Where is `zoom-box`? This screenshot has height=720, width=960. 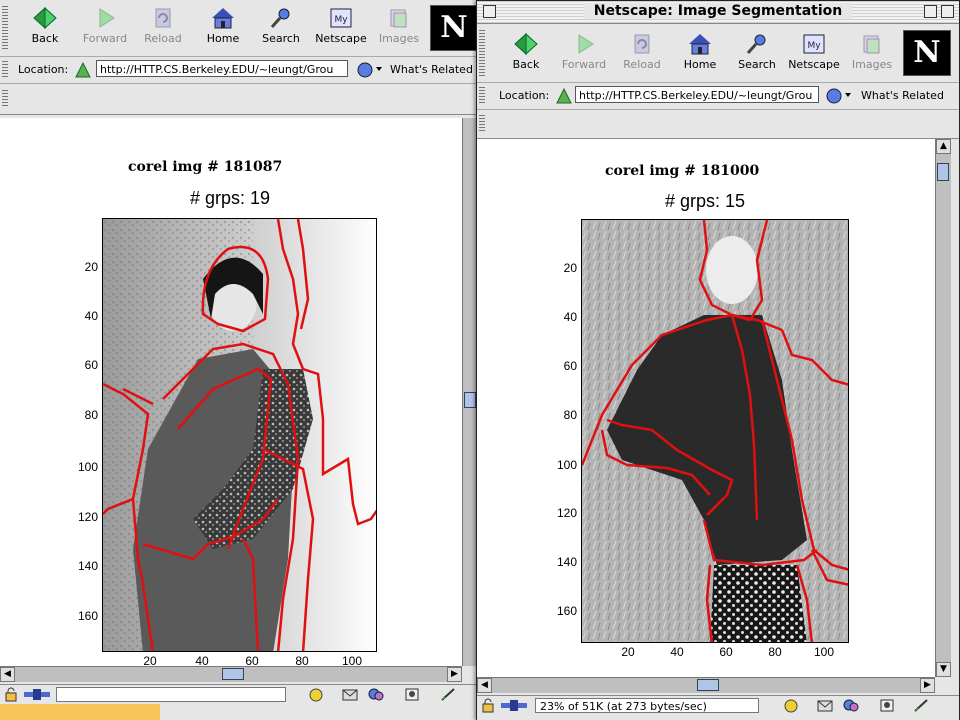 zoom-box is located at coordinates (930, 11).